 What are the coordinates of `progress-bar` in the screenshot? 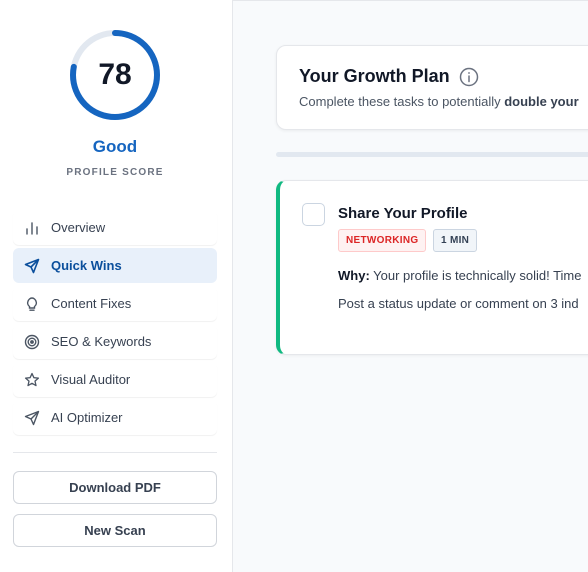 It's located at (432, 154).